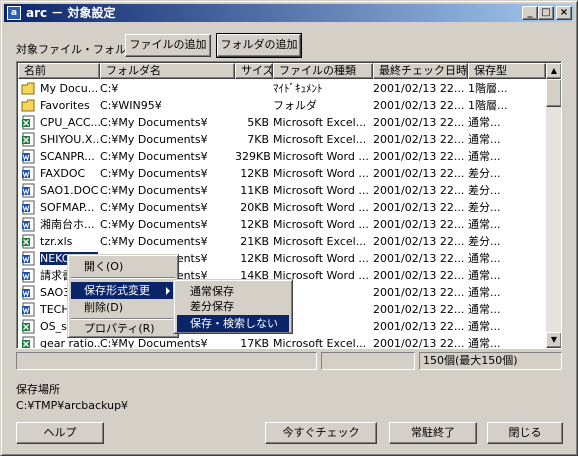  Describe the element at coordinates (298, 88) in the screenshot. I see `cell-type: ﾏｲﾄﾞｷｭﾒﾝﾄ` at that location.